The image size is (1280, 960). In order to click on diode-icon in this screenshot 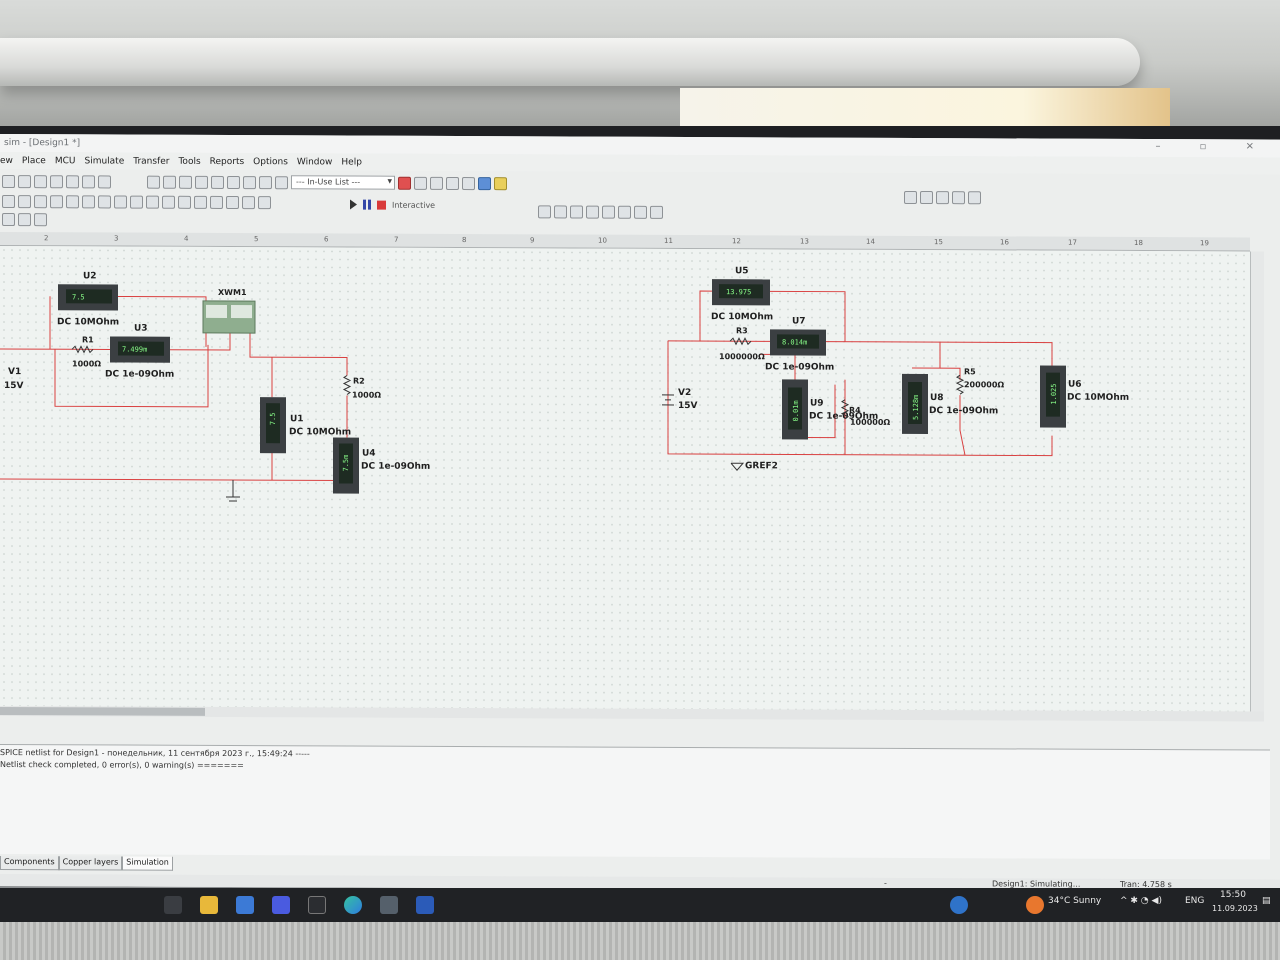, I will do `click(40, 201)`.